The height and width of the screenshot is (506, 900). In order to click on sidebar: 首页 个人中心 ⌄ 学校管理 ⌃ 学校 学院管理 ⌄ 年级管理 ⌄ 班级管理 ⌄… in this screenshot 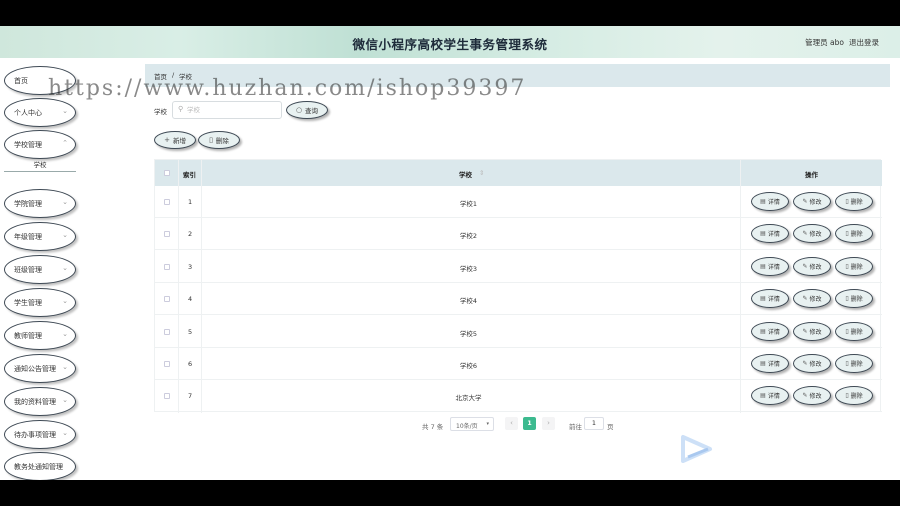, I will do `click(41, 269)`.